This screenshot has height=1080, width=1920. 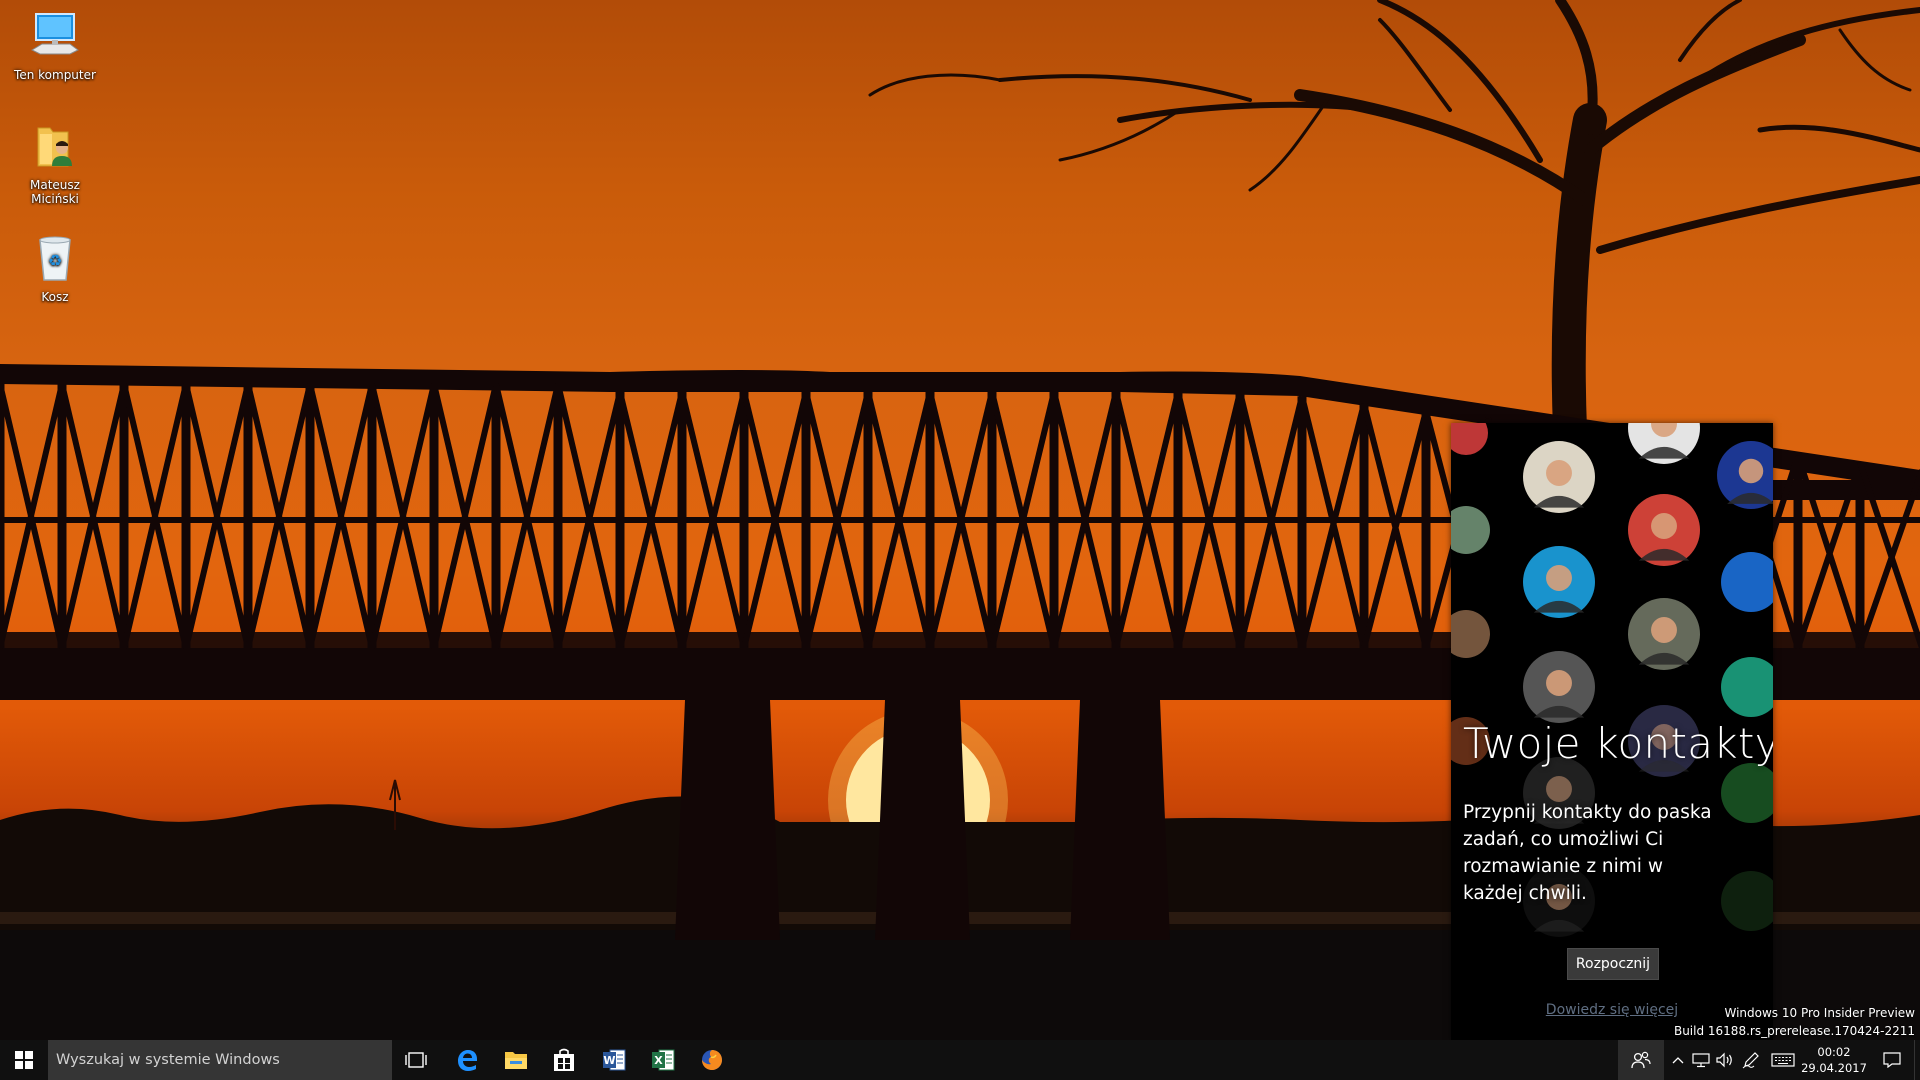 I want to click on taskbar-app-excel: X, so click(x=663, y=1060).